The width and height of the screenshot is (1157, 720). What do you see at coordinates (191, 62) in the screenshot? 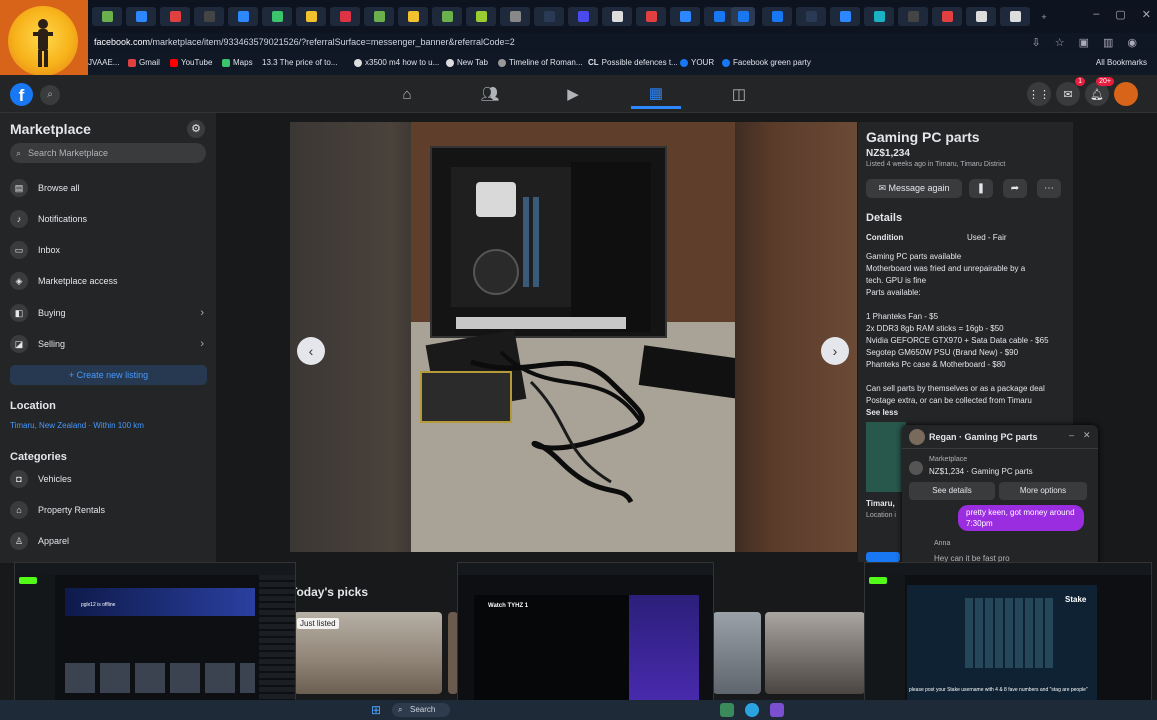
I see `bookmark: YouTube` at bounding box center [191, 62].